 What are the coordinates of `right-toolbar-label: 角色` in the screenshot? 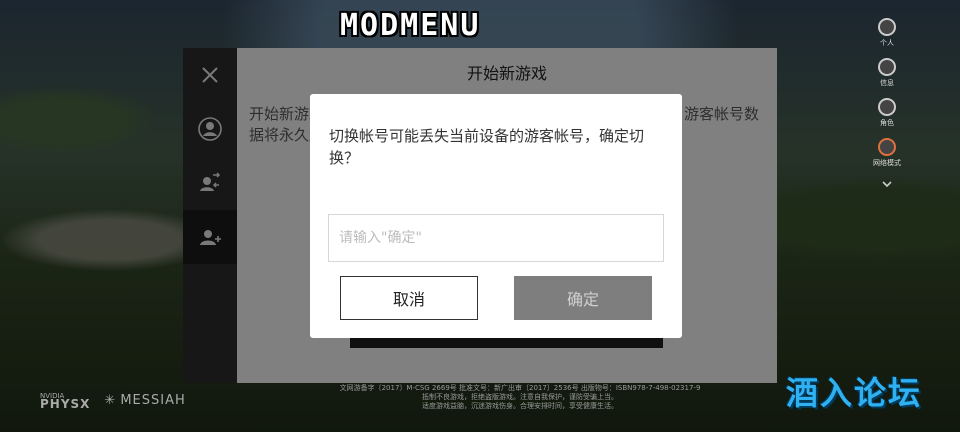 It's located at (887, 123).